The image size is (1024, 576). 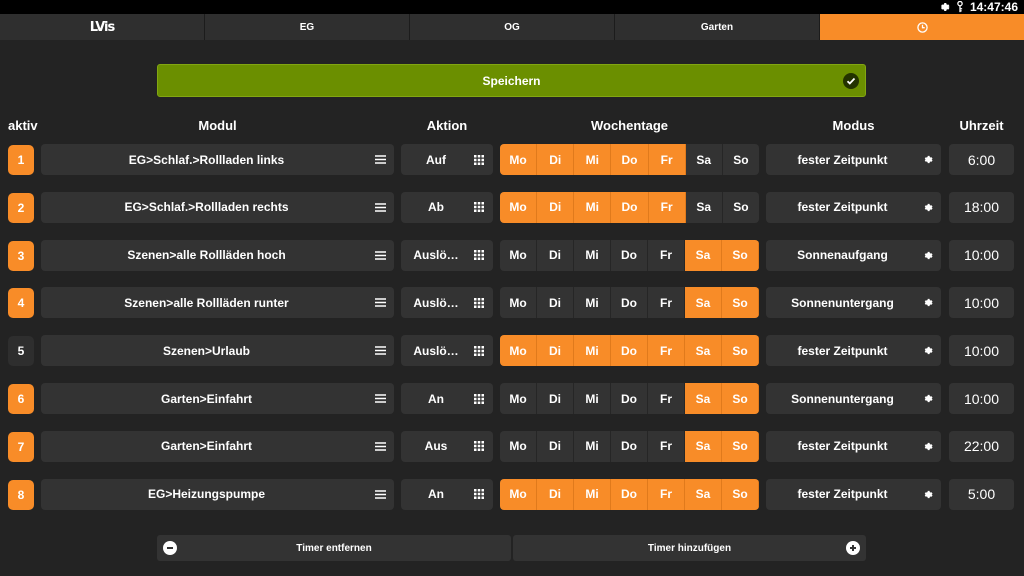 I want to click on time-field: 18:00, so click(x=981, y=207).